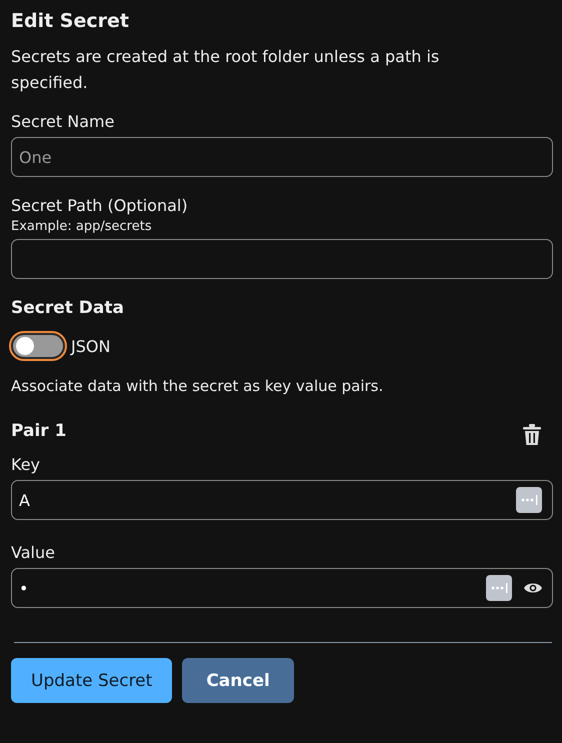  What do you see at coordinates (99, 206) in the screenshot?
I see `field-label: Secret Path (Optional)` at bounding box center [99, 206].